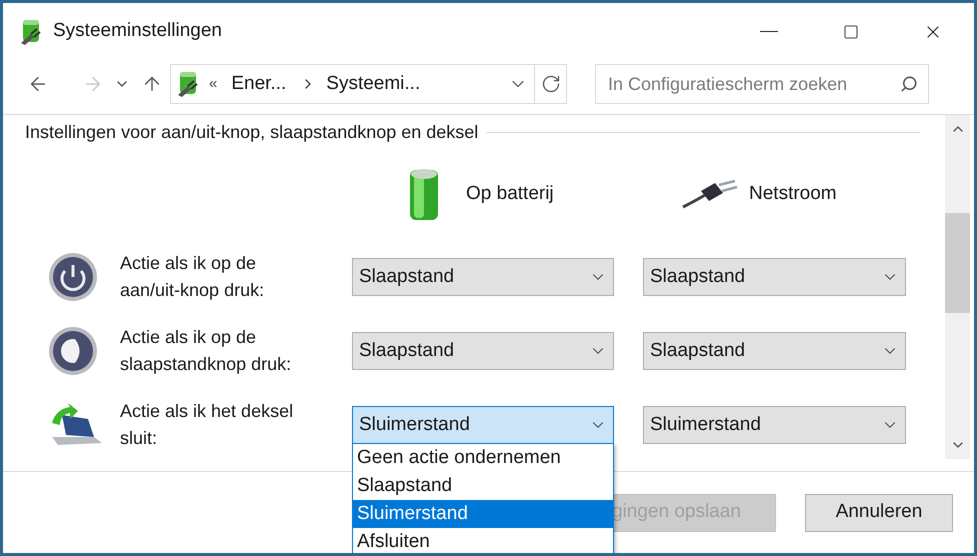 The image size is (977, 556). What do you see at coordinates (206, 351) in the screenshot?
I see `setting-label: Actie als ik op de slaapstandknop druk:` at bounding box center [206, 351].